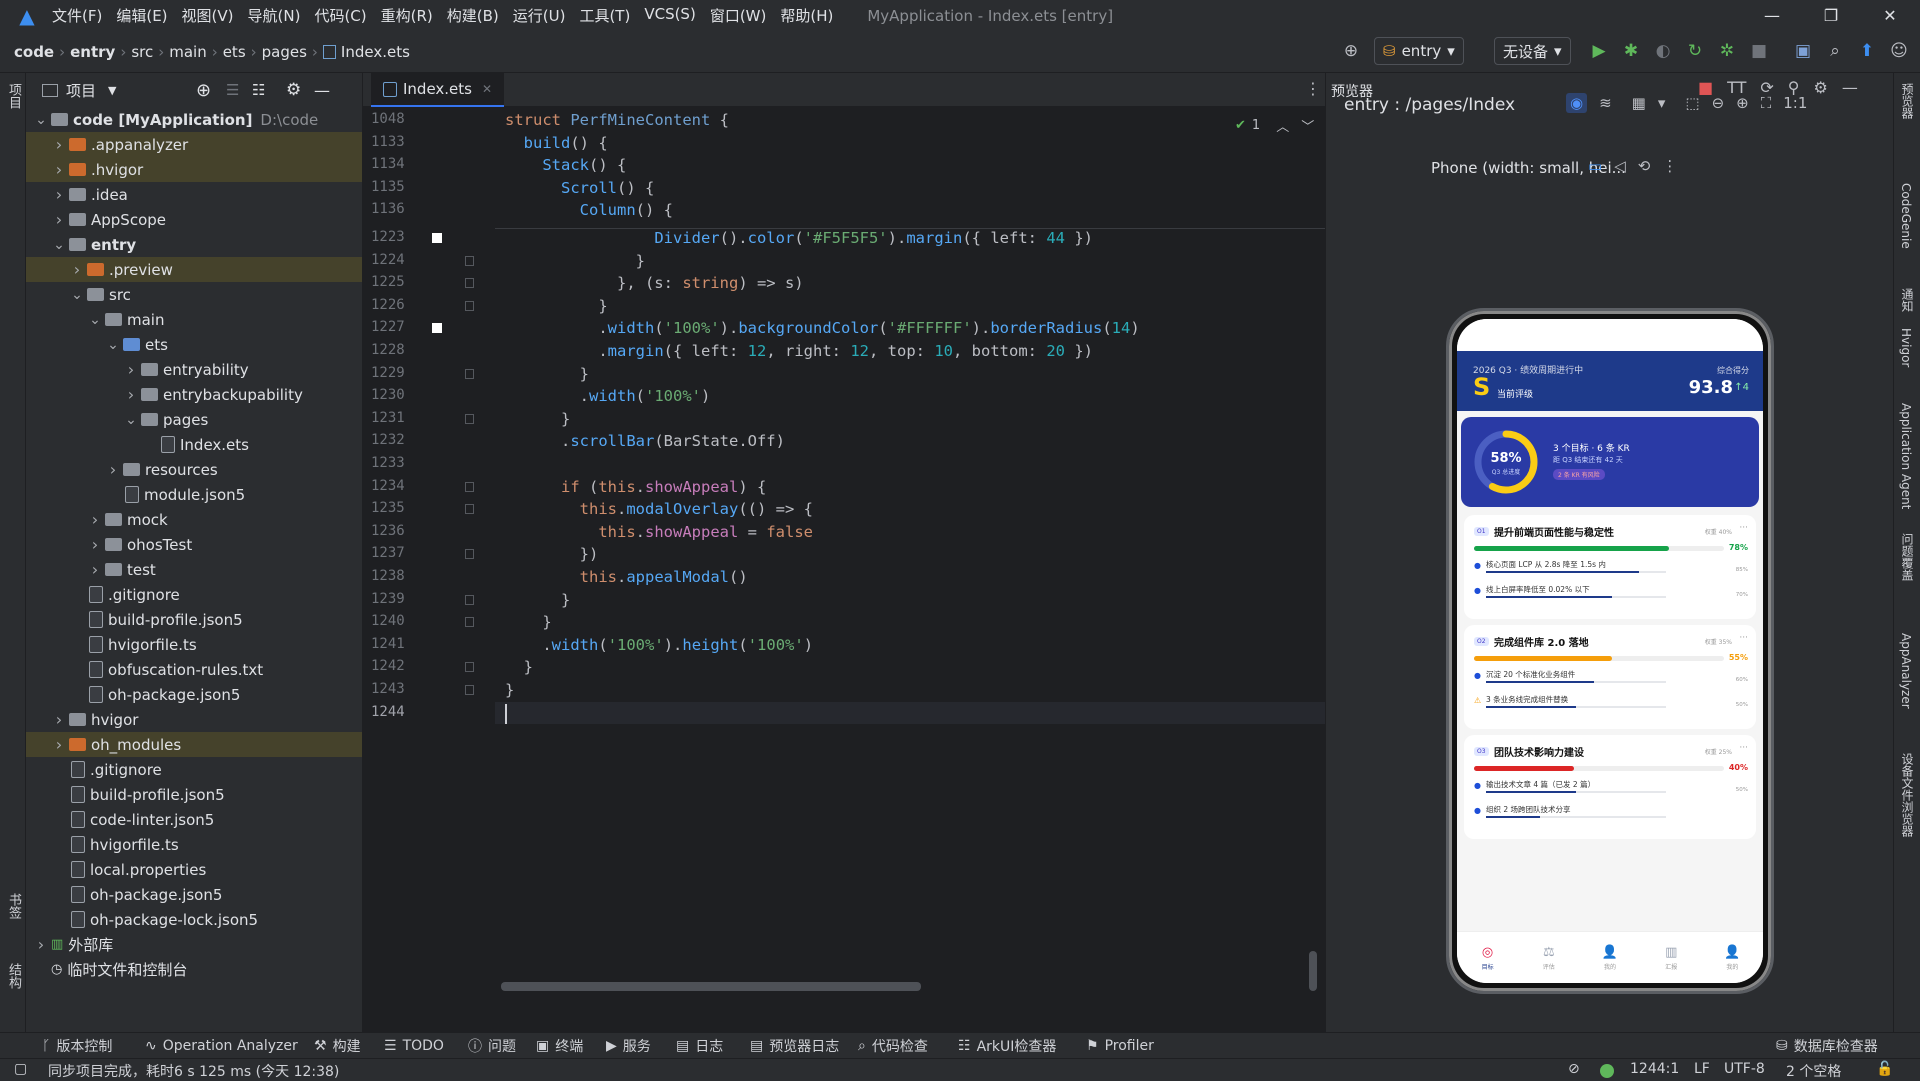 The height and width of the screenshot is (1081, 1920). What do you see at coordinates (194, 669) in the screenshot?
I see `tree-item: obfuscation-rules.txt` at bounding box center [194, 669].